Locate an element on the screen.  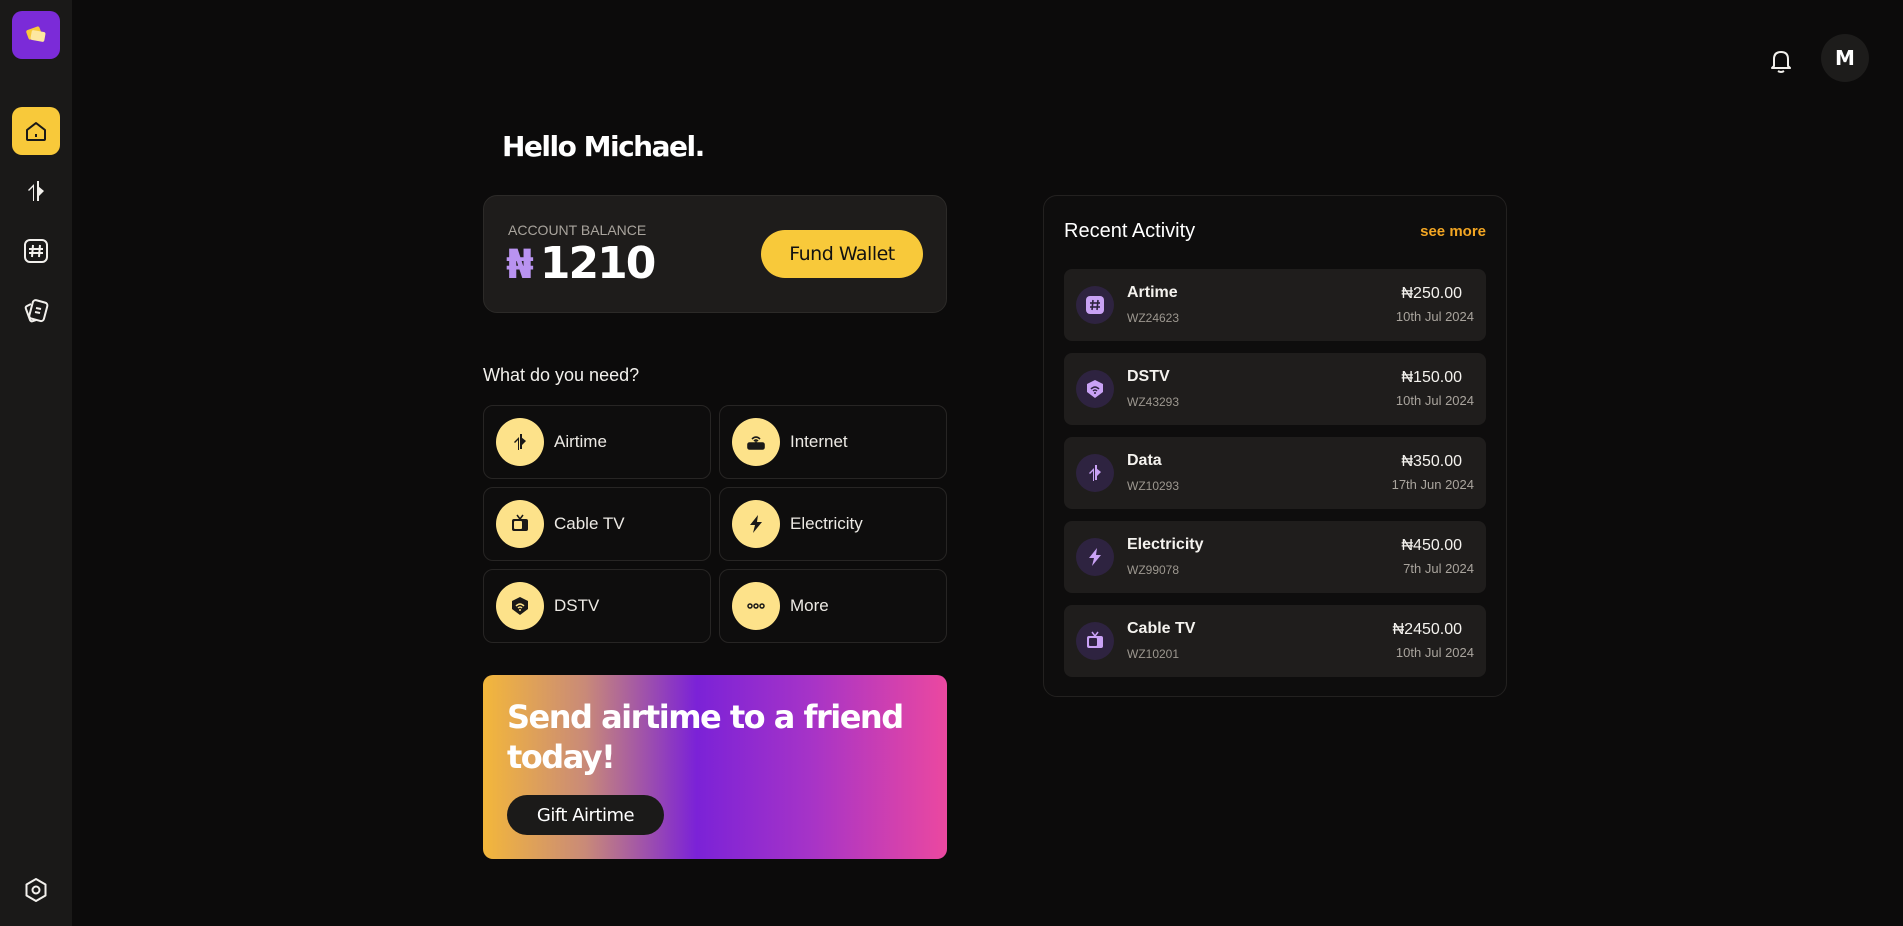
sidebar-item-cards is located at coordinates (36, 311).